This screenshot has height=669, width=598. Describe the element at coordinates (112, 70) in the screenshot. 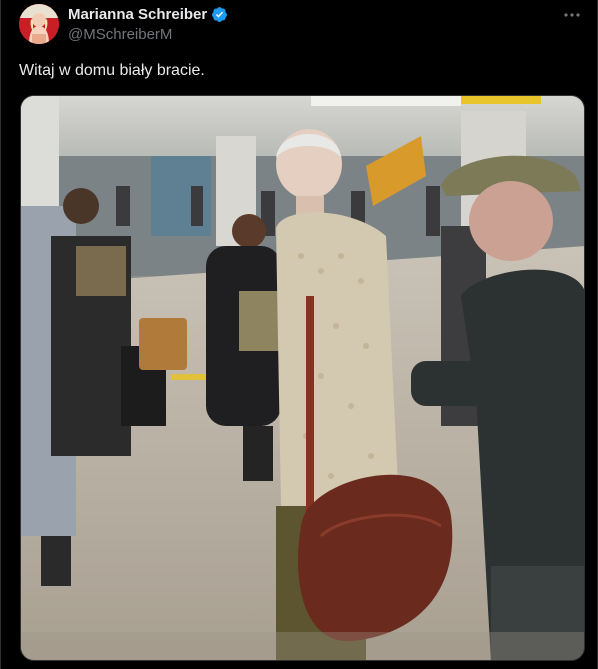

I see `tweet-text: Witaj w domu biały bracie.` at that location.